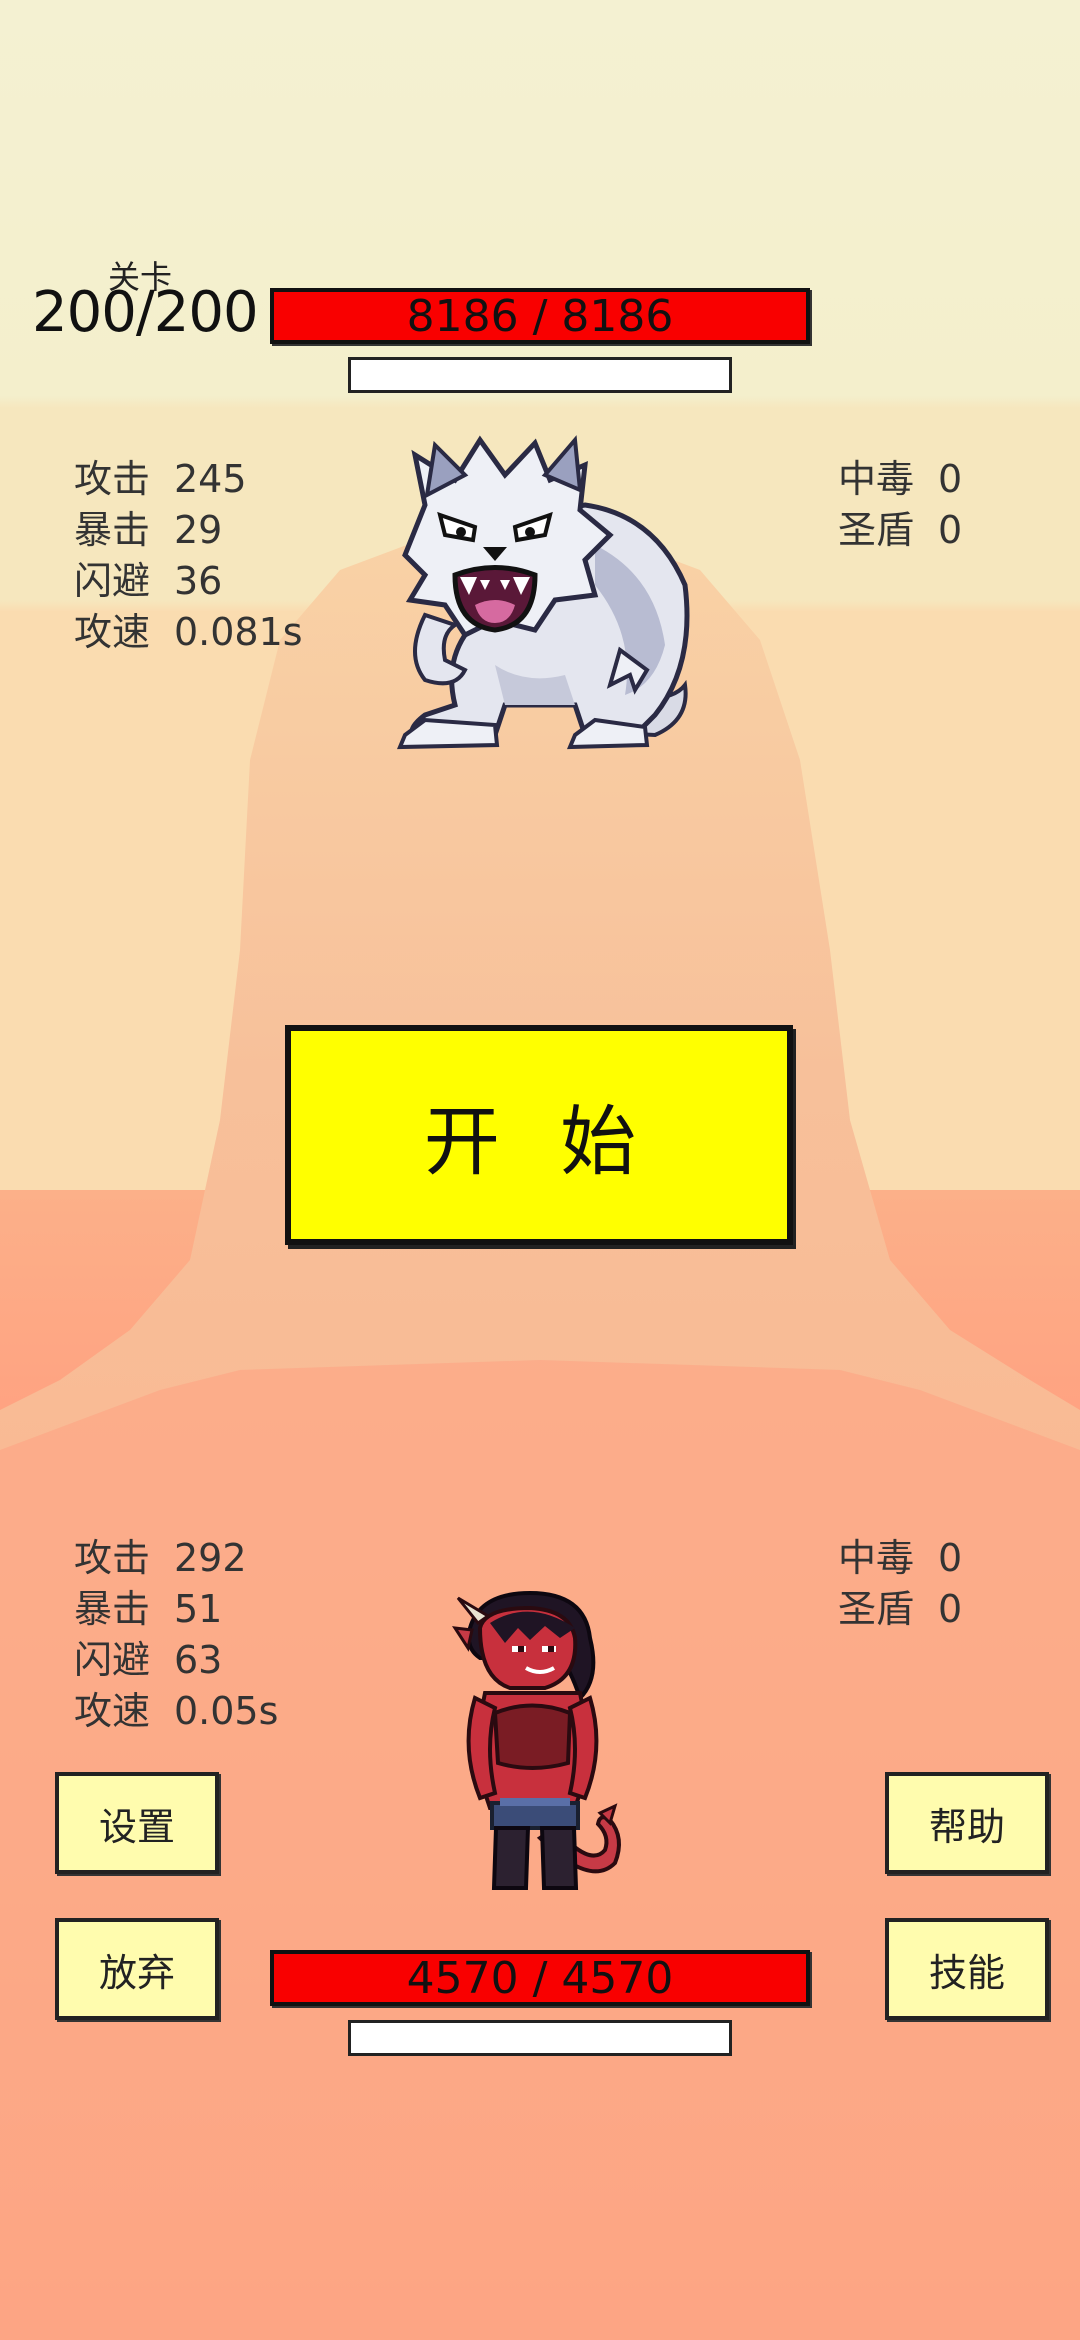  I want to click on player-hp-text: 4570 / 4570, so click(540, 1978).